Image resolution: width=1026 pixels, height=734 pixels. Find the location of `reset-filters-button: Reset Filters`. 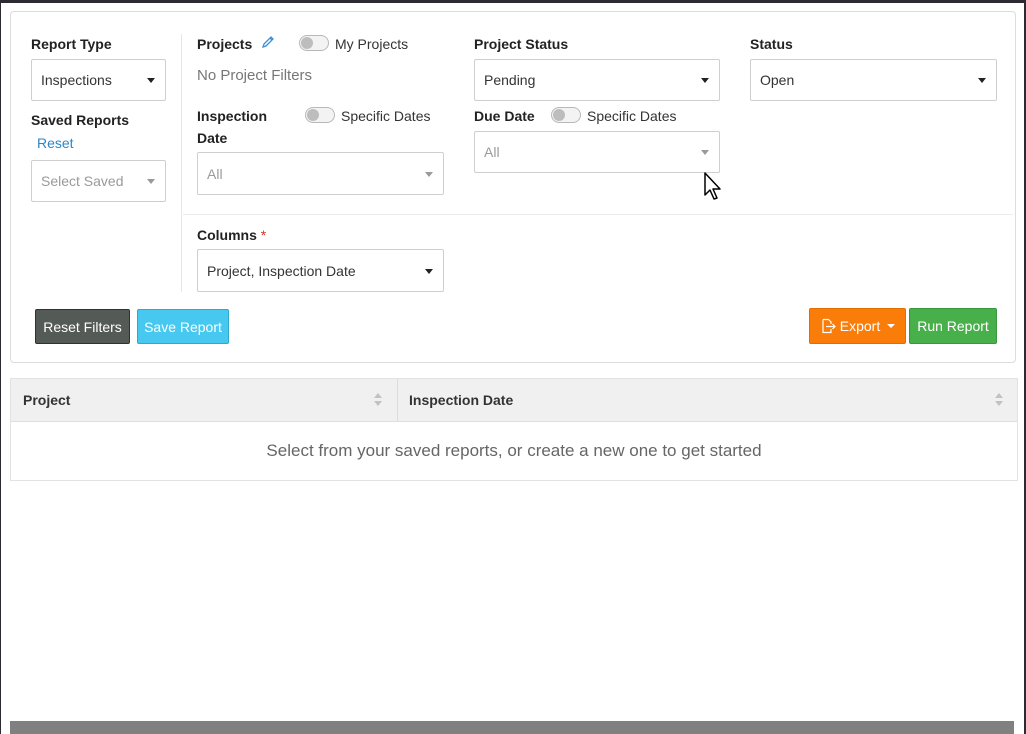

reset-filters-button: Reset Filters is located at coordinates (82, 326).